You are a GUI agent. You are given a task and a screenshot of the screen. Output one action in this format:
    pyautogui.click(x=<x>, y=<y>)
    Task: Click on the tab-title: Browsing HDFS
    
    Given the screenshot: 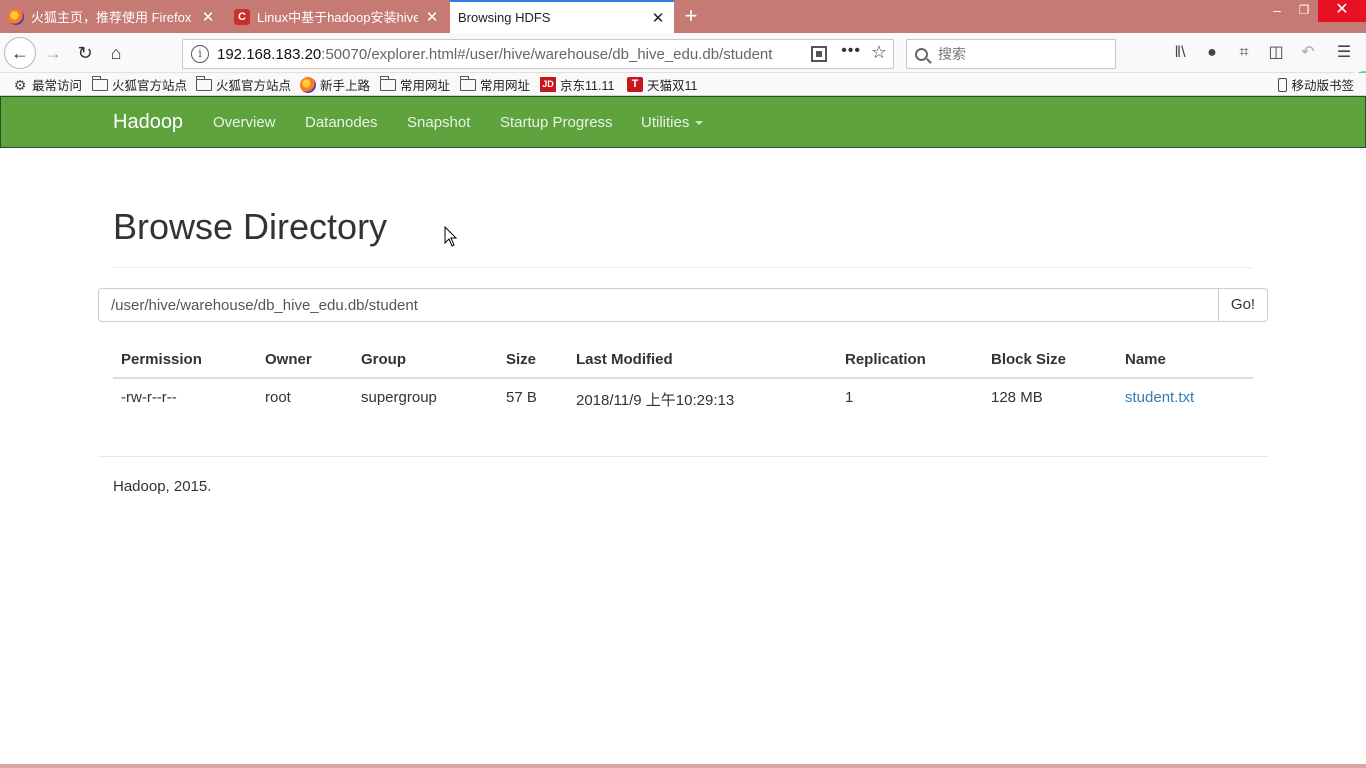 What is the action you would take?
    pyautogui.click(x=504, y=17)
    